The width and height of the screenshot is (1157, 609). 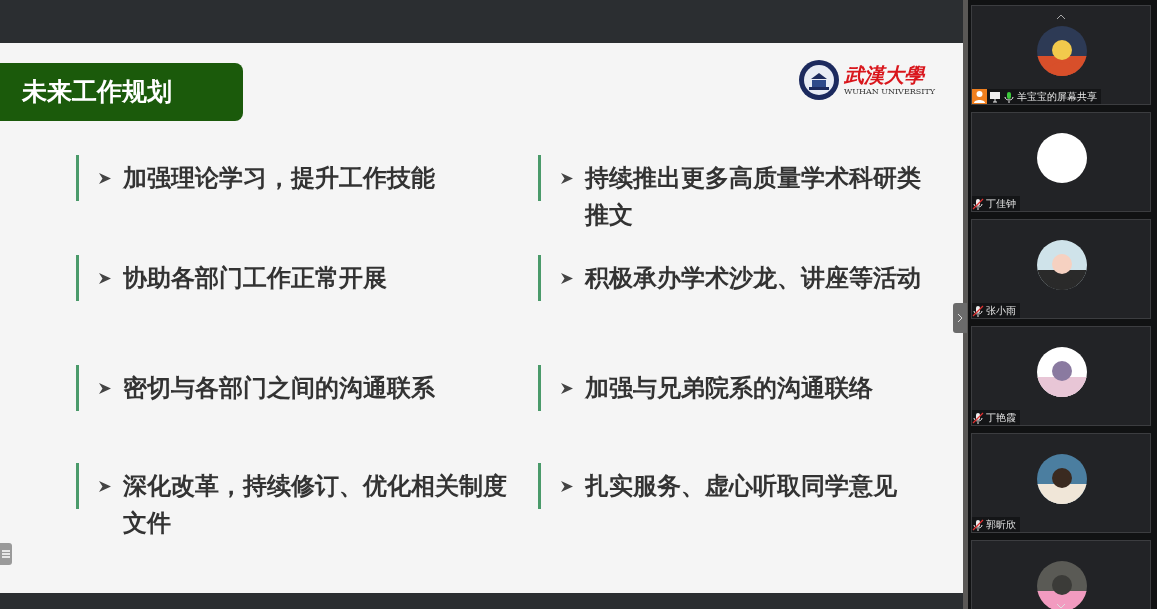 I want to click on plan-item: 加强与兄弟院系的沟通联络, so click(x=729, y=388).